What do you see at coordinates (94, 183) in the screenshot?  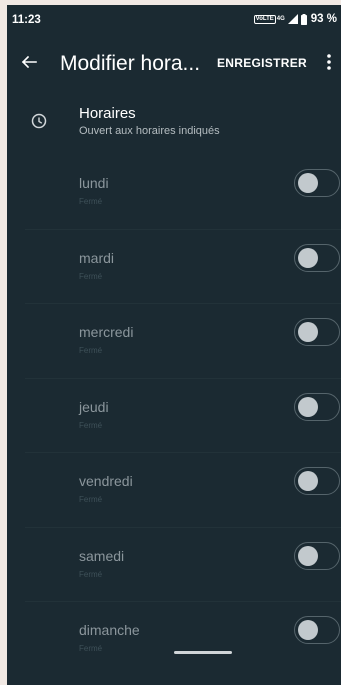 I see `day-name: lundi` at bounding box center [94, 183].